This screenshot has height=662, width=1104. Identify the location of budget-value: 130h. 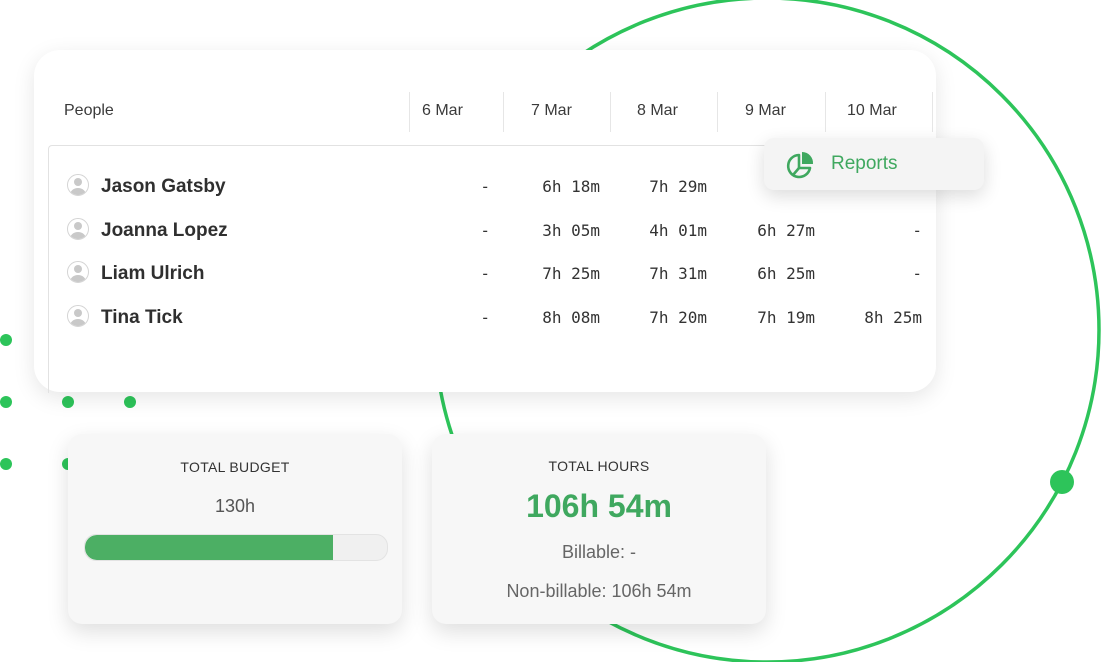
(235, 506).